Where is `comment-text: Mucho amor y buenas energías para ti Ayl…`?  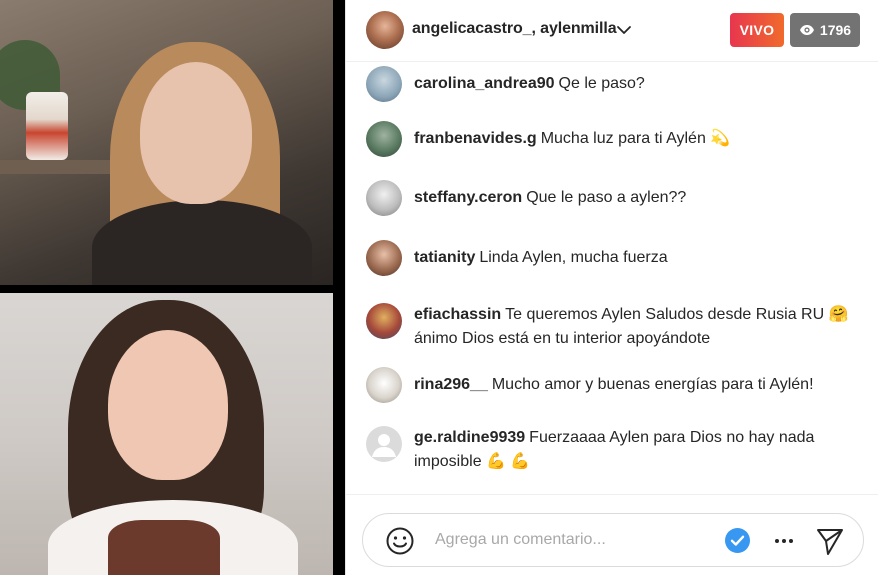
comment-text: Mucho amor y buenas energías para ti Ayl… is located at coordinates (652, 384).